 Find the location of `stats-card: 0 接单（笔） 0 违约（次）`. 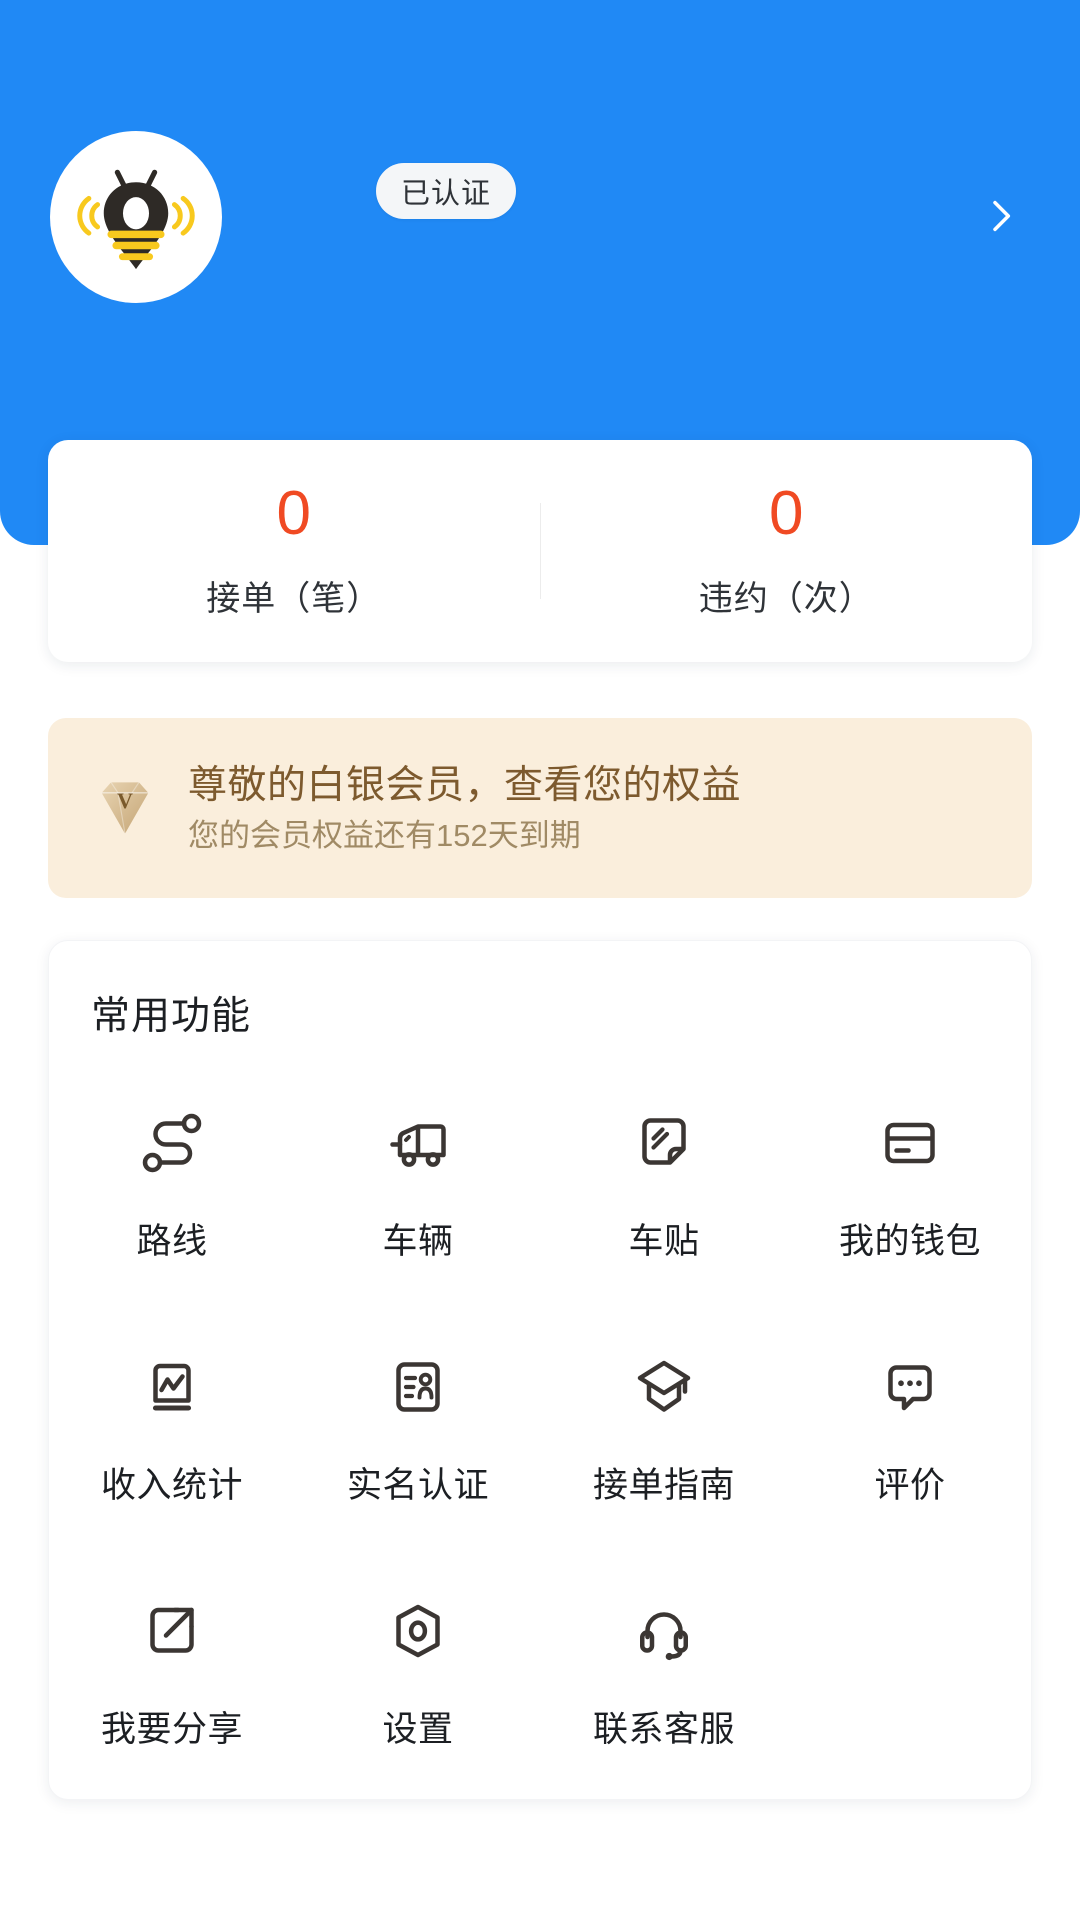

stats-card: 0 接单（笔） 0 违约（次） is located at coordinates (540, 551).